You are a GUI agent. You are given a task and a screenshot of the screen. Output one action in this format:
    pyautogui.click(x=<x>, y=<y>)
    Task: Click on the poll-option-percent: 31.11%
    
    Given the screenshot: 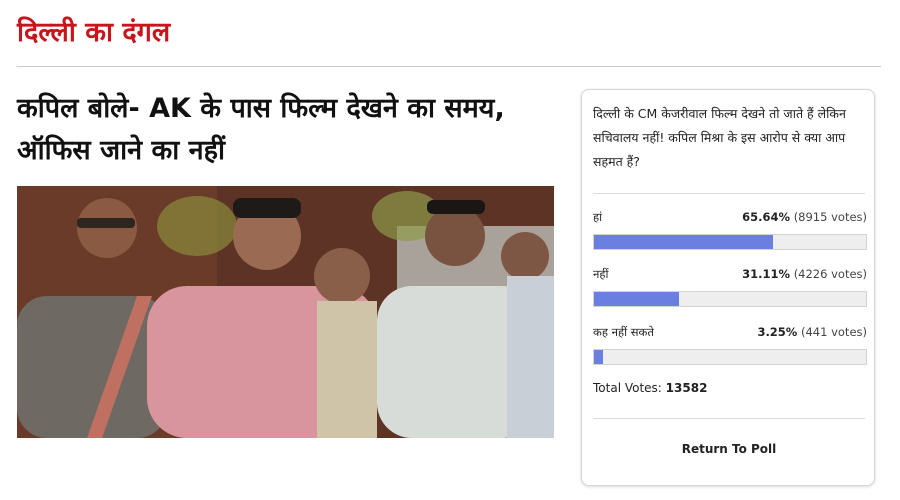 What is the action you would take?
    pyautogui.click(x=766, y=274)
    